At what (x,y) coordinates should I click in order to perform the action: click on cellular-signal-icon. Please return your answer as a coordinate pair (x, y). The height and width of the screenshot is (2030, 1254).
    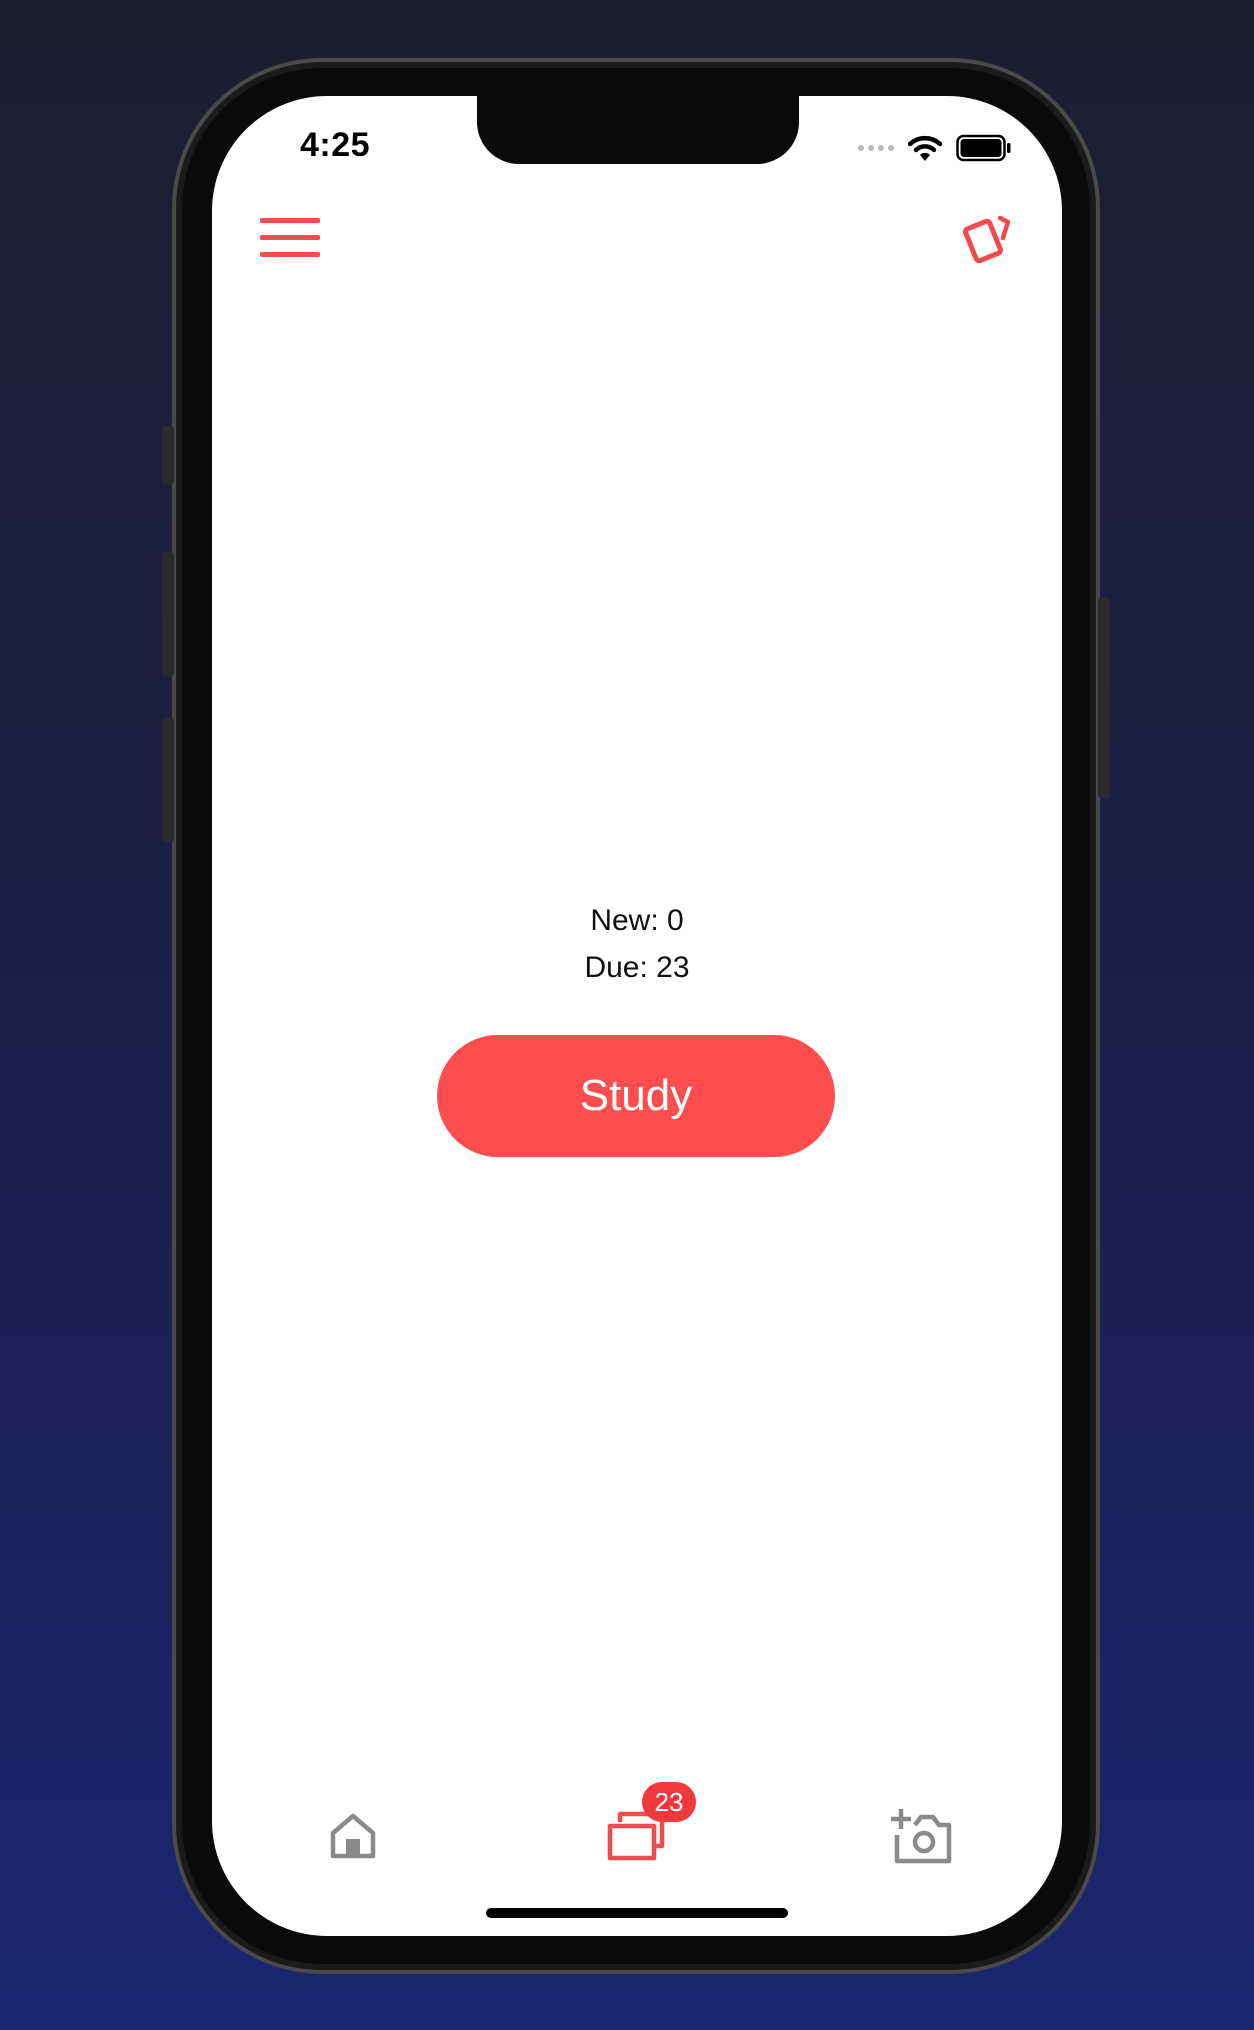
    Looking at the image, I should click on (876, 148).